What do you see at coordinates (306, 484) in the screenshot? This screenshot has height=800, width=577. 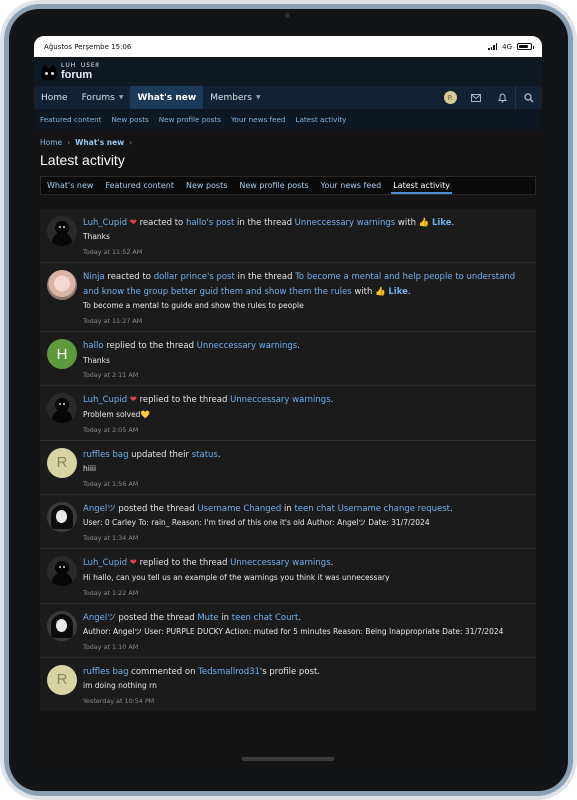 I see `activity-time: Today at 1:56 AM` at bounding box center [306, 484].